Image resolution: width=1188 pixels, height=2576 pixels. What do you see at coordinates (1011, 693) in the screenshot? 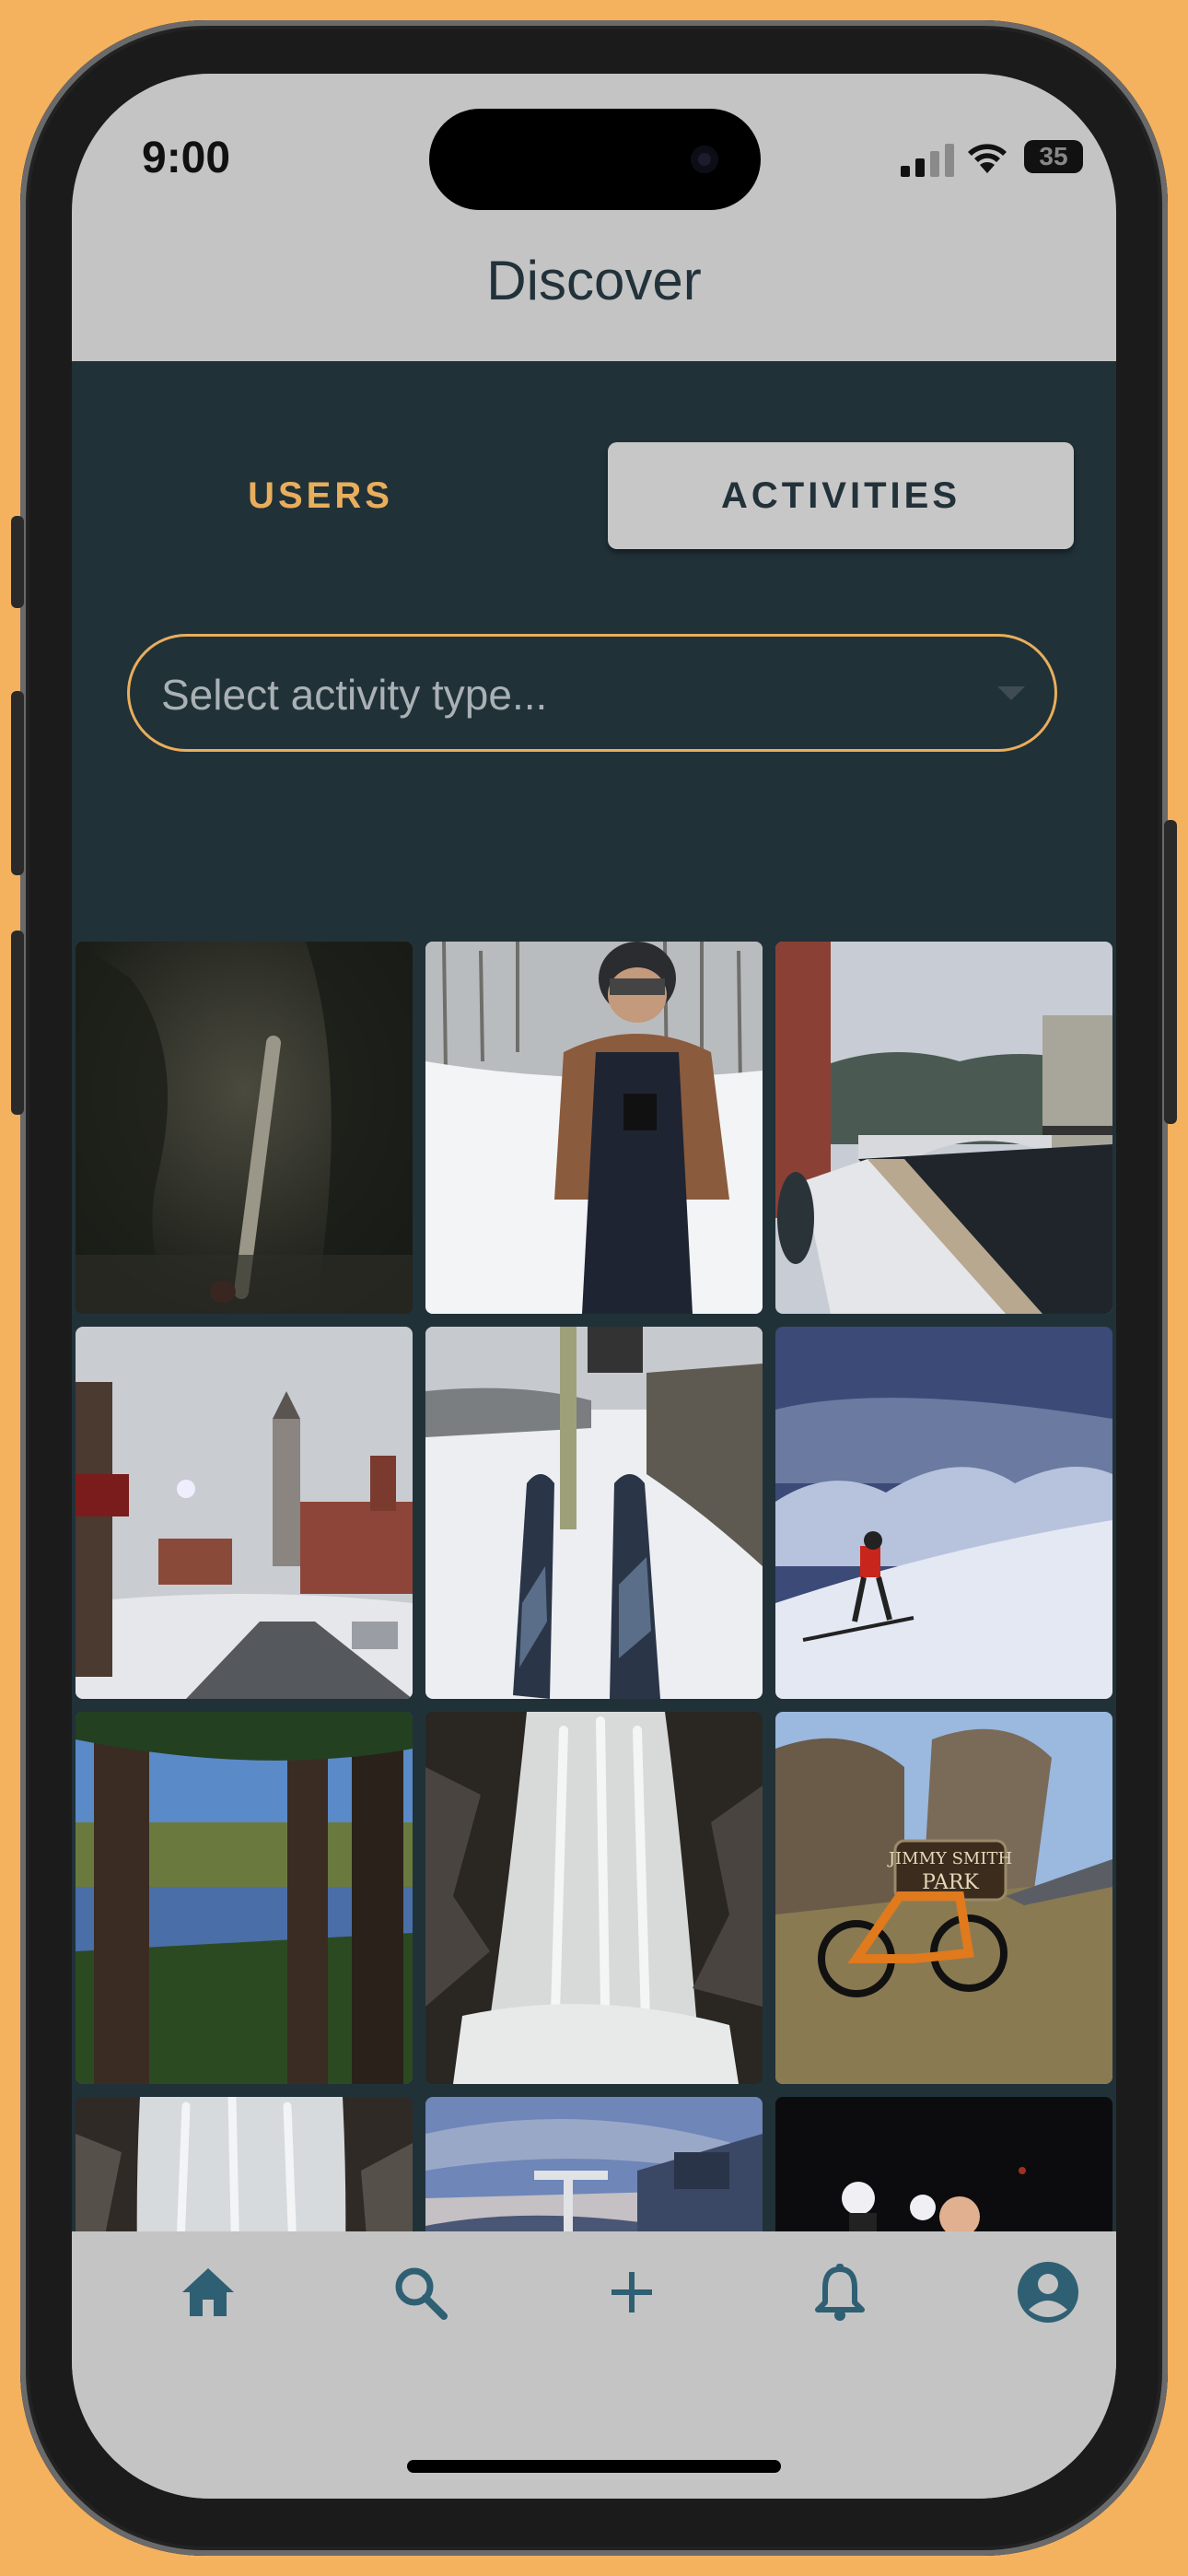
I see `dropdown-arrow-icon` at bounding box center [1011, 693].